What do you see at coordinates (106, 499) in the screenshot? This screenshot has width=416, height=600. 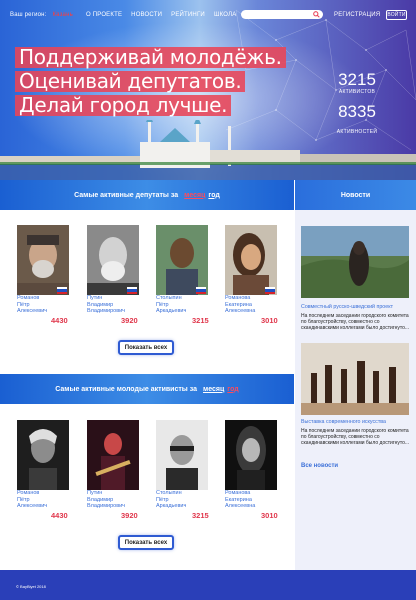 I see `activist-name: Путин Владимир Владимирович` at bounding box center [106, 499].